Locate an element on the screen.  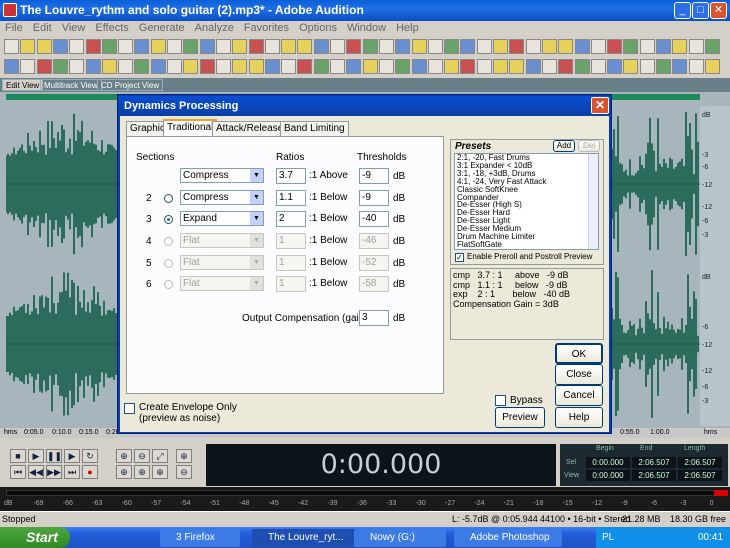
preview-button: Preview is located at coordinates (520, 417).